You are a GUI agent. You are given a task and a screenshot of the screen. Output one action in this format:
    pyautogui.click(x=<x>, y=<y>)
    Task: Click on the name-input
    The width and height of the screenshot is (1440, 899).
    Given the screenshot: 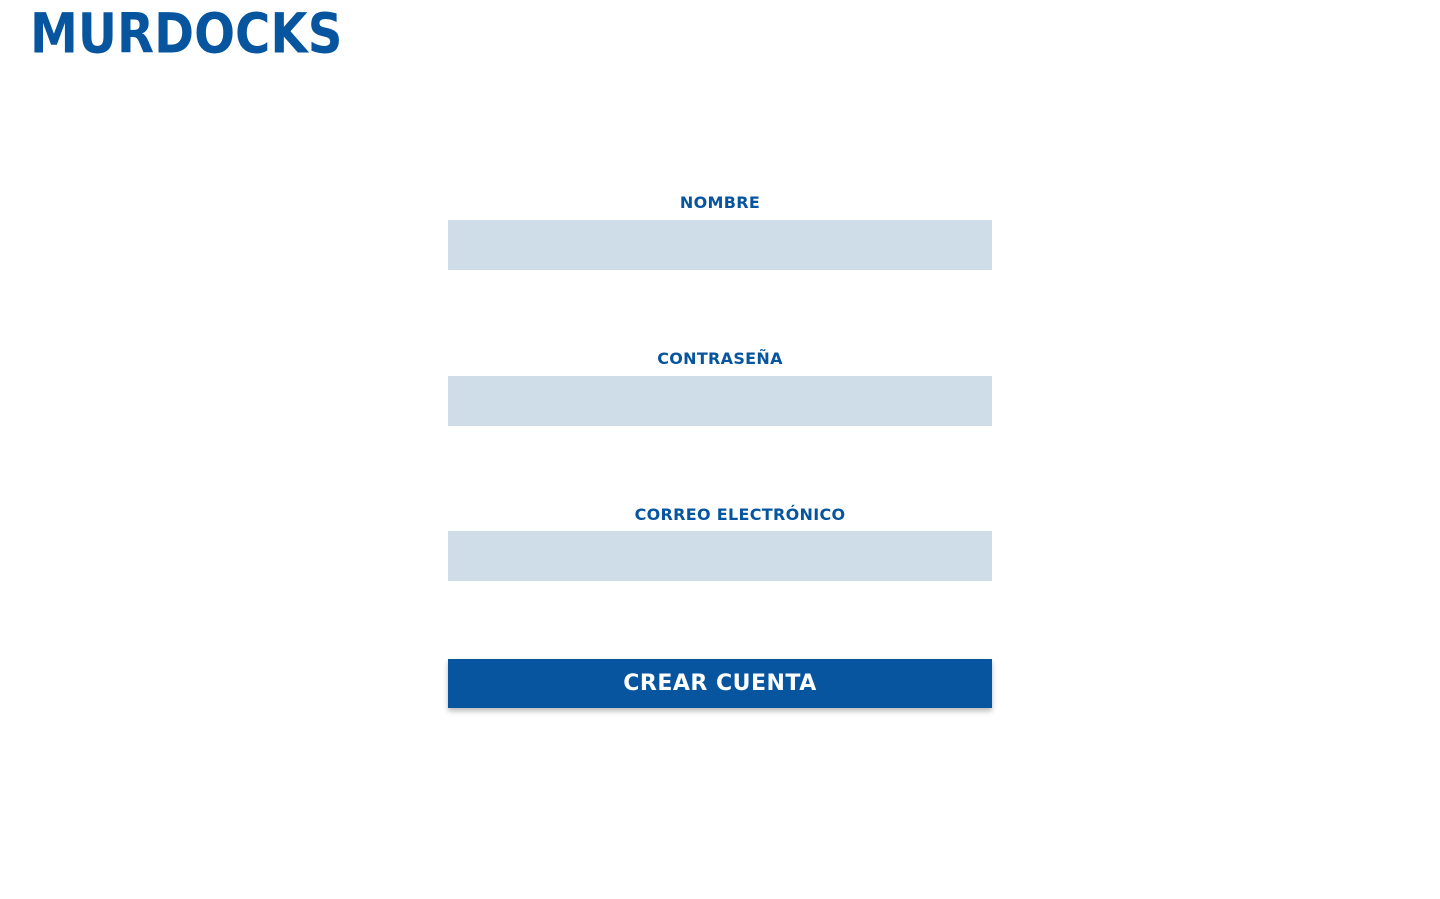 What is the action you would take?
    pyautogui.click(x=720, y=245)
    